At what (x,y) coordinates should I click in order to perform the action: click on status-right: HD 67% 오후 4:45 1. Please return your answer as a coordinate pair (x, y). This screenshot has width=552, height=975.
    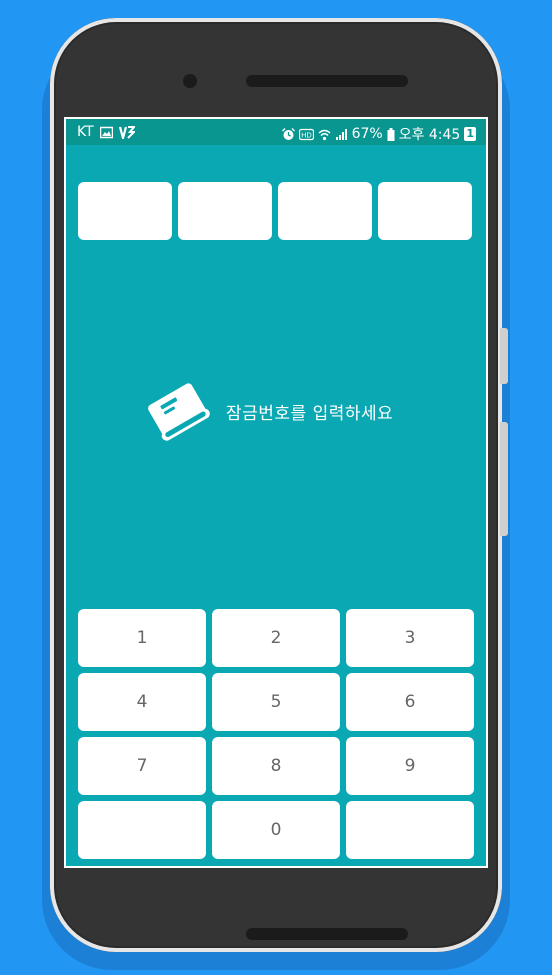
    Looking at the image, I should click on (378, 134).